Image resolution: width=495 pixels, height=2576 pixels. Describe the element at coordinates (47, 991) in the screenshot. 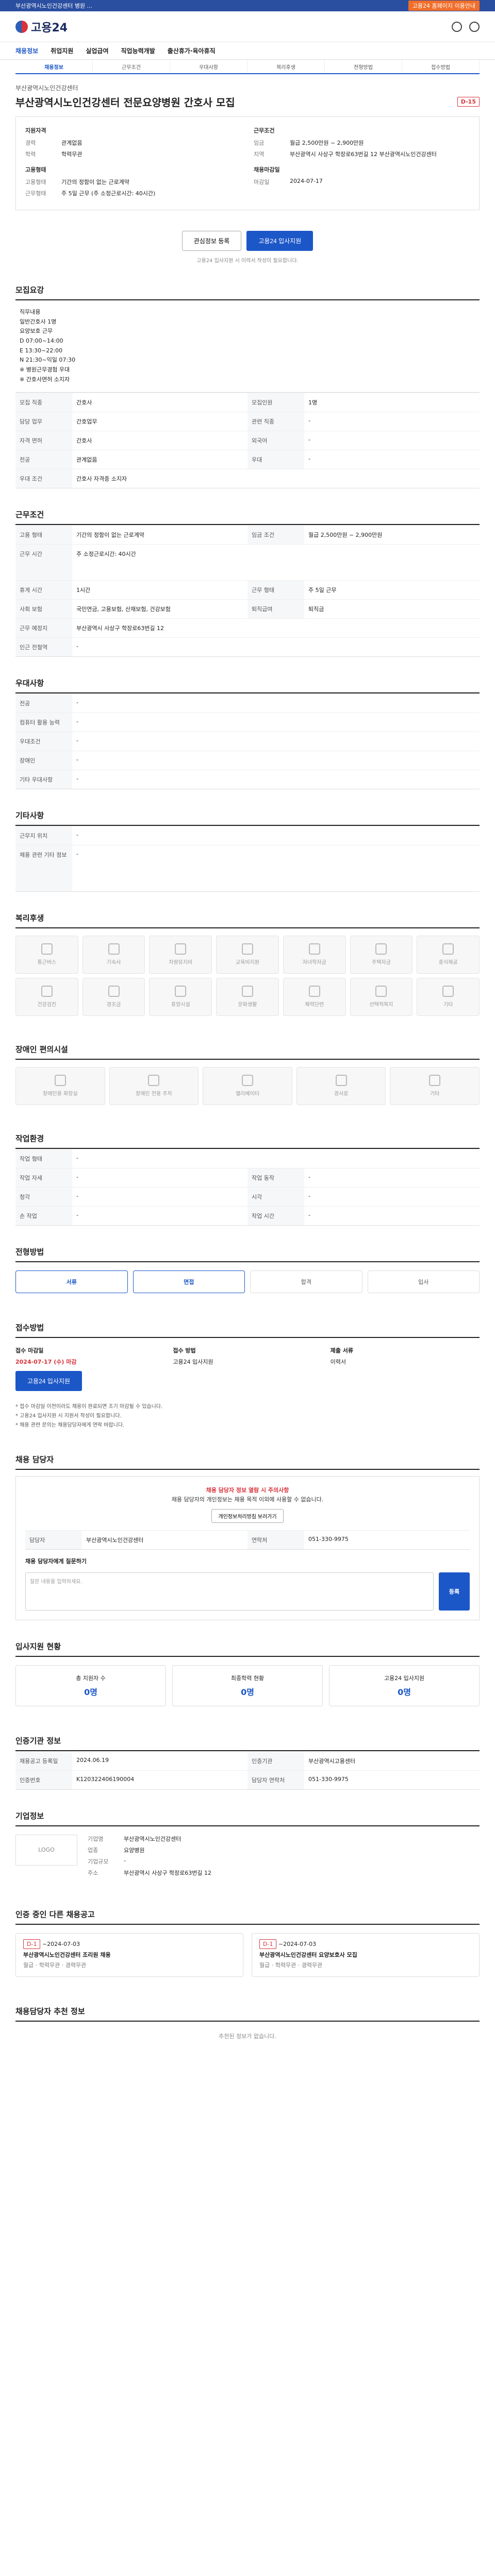

I see `health-icon` at that location.